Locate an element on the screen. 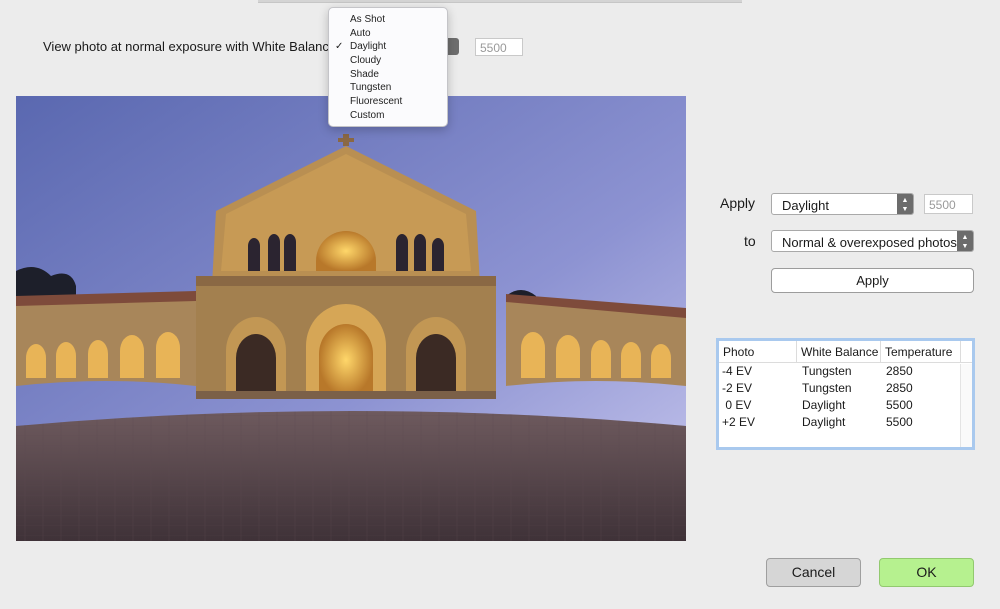  menu-item-as-shot: As Shot is located at coordinates (388, 20).